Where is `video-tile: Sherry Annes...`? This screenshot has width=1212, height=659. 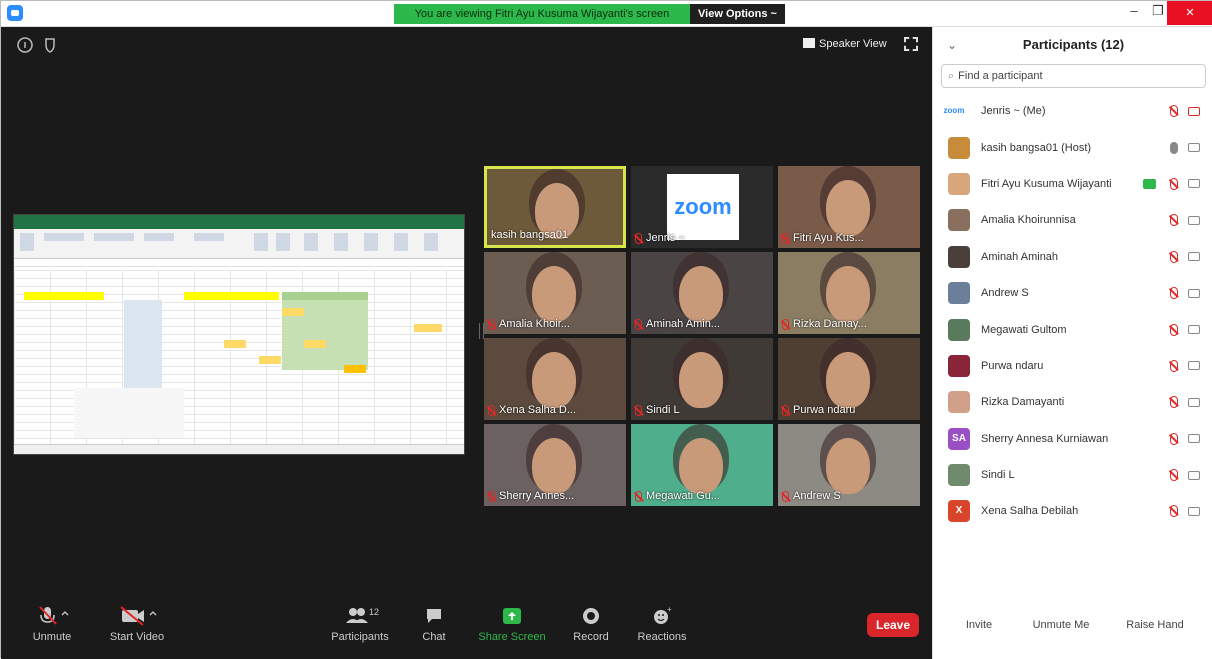
video-tile: Sherry Annes... is located at coordinates (555, 465).